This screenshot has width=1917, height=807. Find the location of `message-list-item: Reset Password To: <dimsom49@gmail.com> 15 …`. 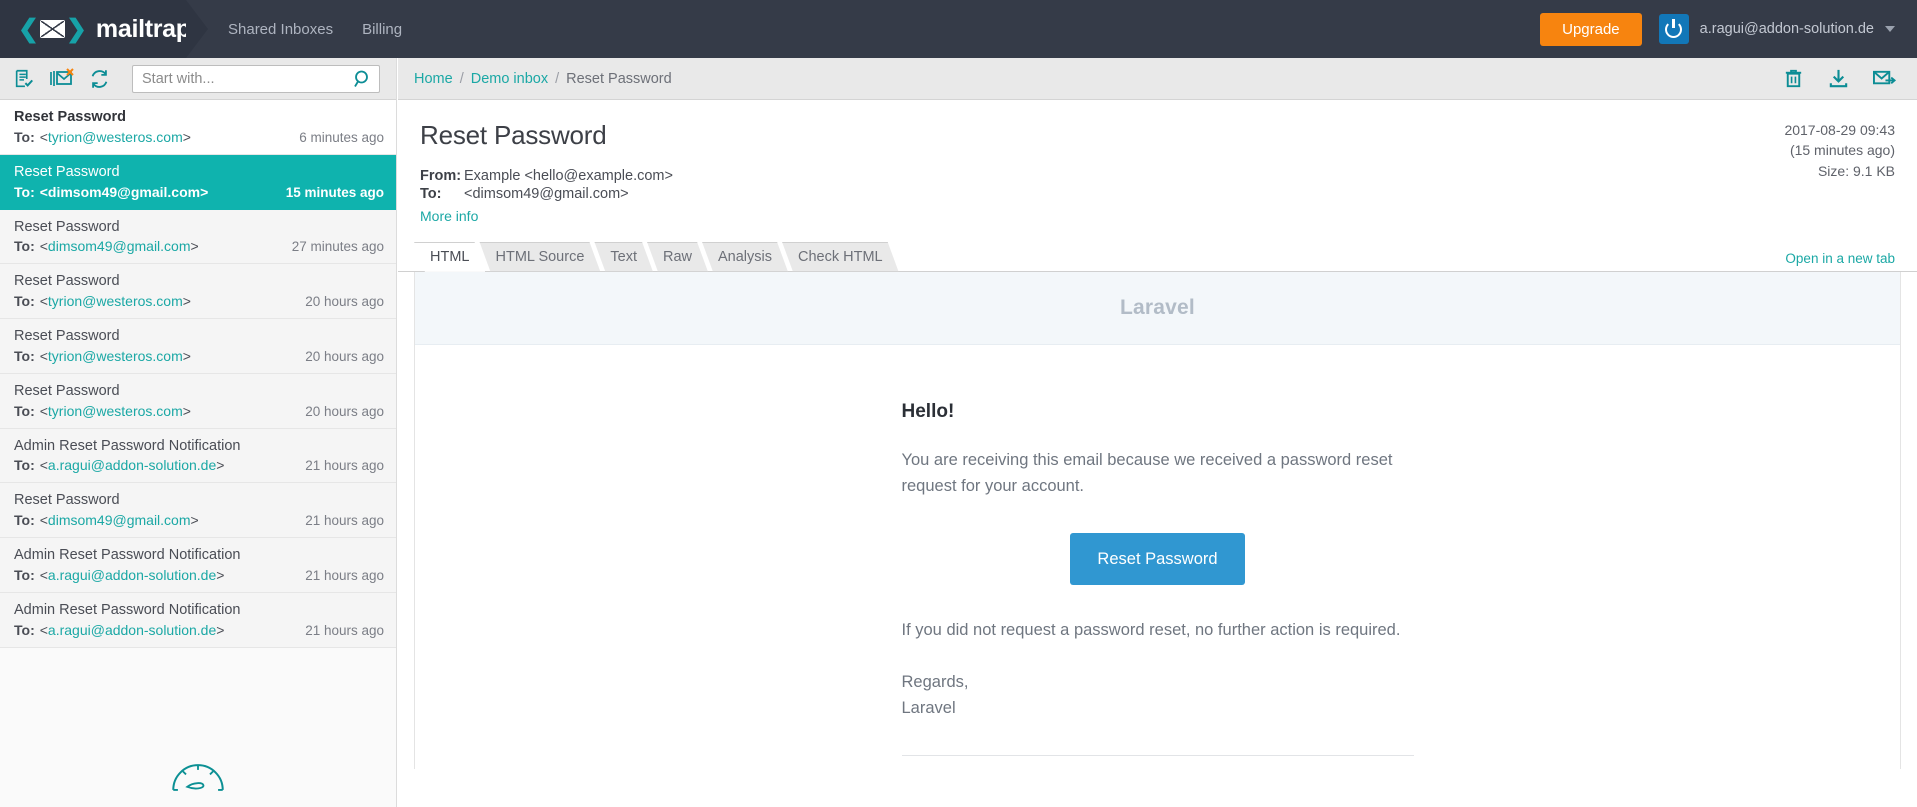

message-list-item: Reset Password To: <dimsom49@gmail.com> 15 … is located at coordinates (198, 182).